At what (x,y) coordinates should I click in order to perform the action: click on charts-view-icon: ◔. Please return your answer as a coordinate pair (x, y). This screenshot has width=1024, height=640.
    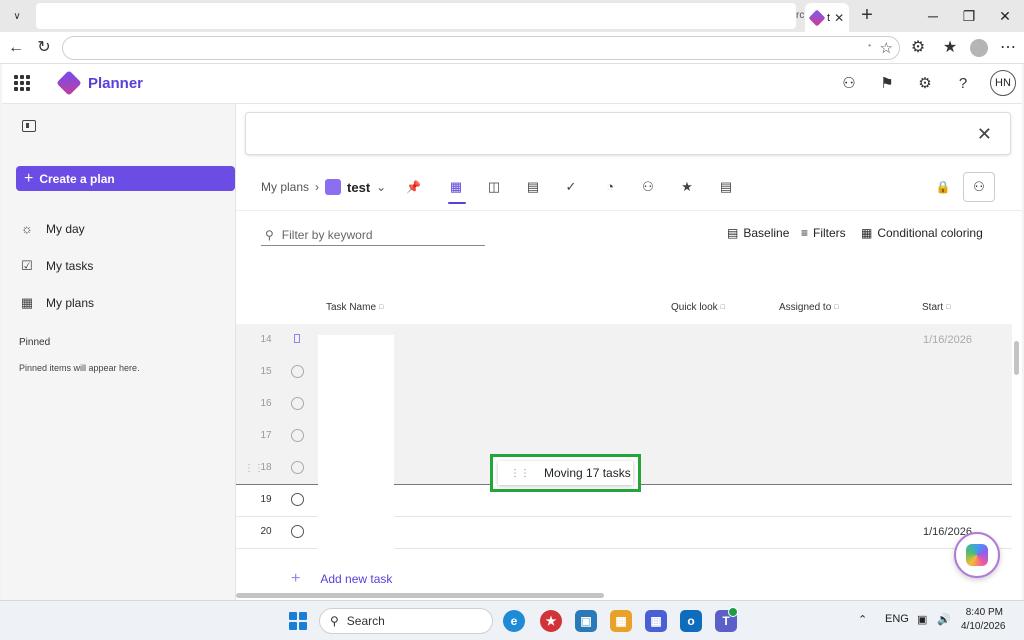
    Looking at the image, I should click on (610, 187).